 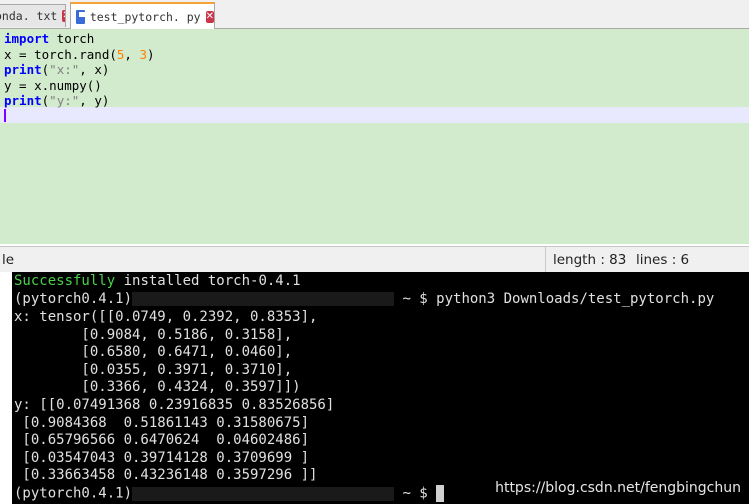 I want to click on code-line: print("y:", y), so click(x=56, y=101).